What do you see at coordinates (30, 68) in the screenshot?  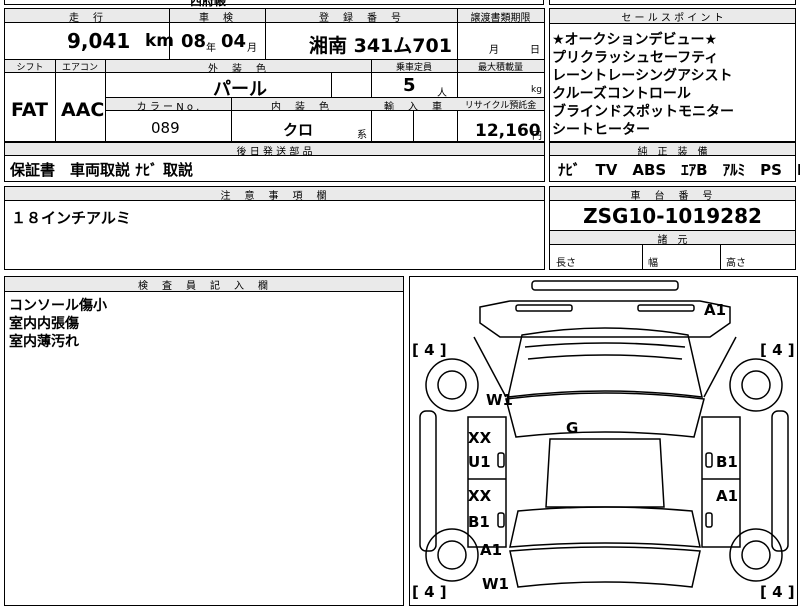 I see `shift-header: シフト` at bounding box center [30, 68].